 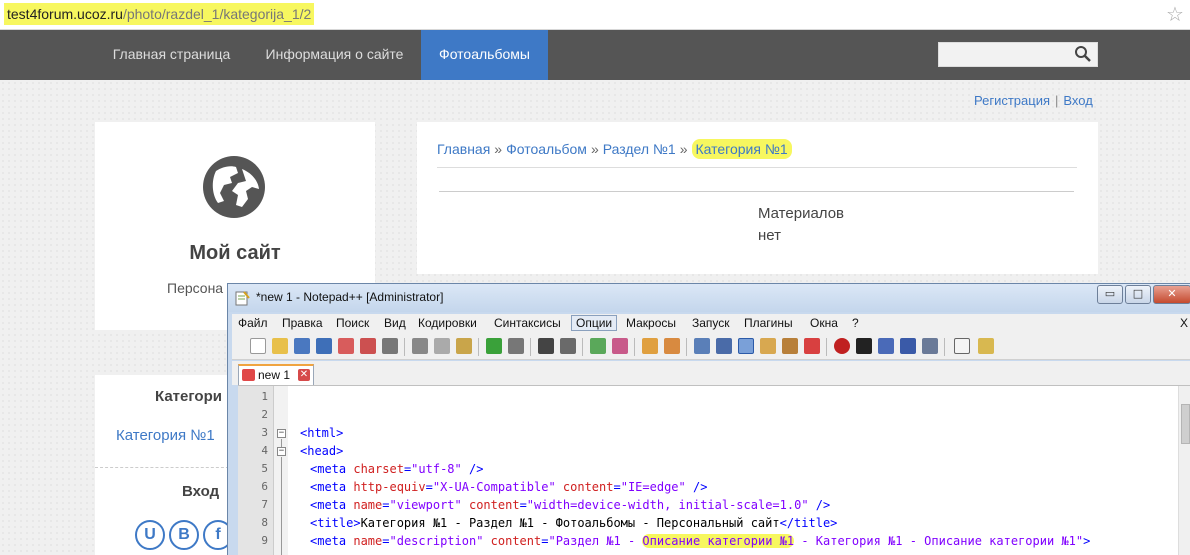 What do you see at coordinates (801, 213) in the screenshot?
I see `empty-line-1: Материалов` at bounding box center [801, 213].